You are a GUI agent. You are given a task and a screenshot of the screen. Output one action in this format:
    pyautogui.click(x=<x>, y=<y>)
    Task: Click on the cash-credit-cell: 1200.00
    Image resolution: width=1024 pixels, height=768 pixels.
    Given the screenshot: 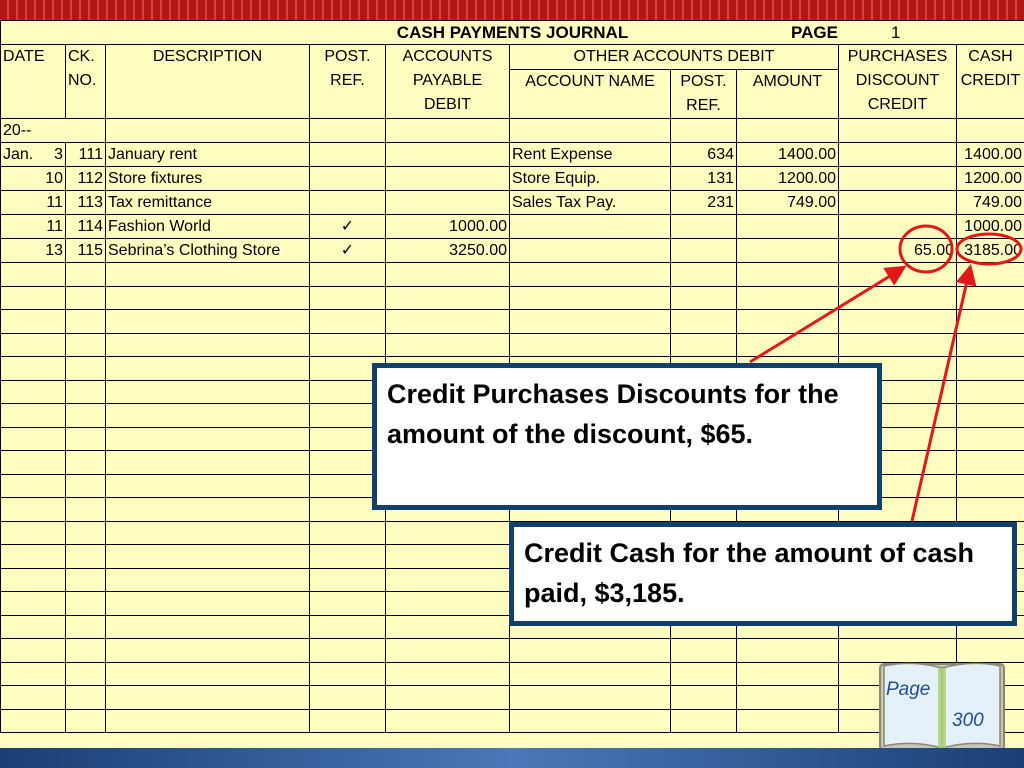 What is the action you would take?
    pyautogui.click(x=989, y=178)
    